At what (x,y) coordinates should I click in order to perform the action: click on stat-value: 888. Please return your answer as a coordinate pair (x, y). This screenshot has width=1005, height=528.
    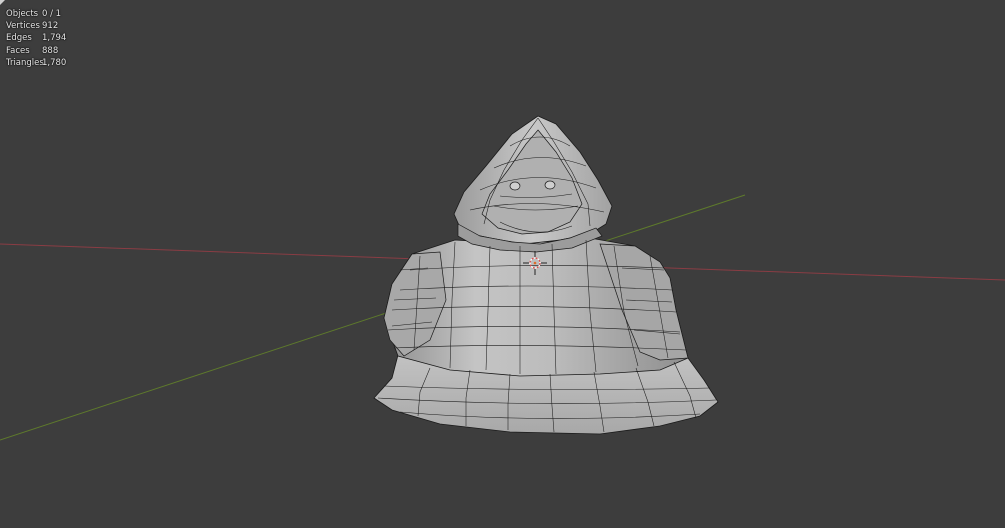
    Looking at the image, I should click on (50, 50).